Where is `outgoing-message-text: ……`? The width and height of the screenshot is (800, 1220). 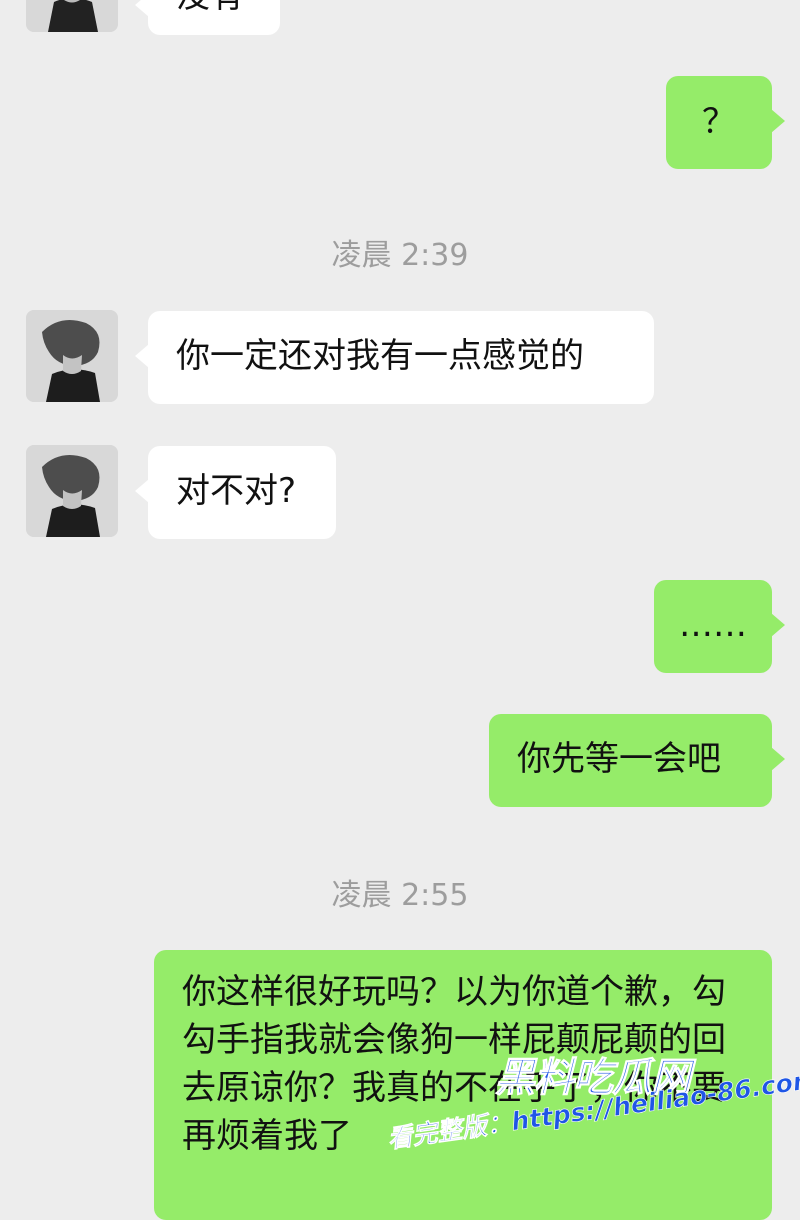
outgoing-message-text: …… is located at coordinates (713, 625).